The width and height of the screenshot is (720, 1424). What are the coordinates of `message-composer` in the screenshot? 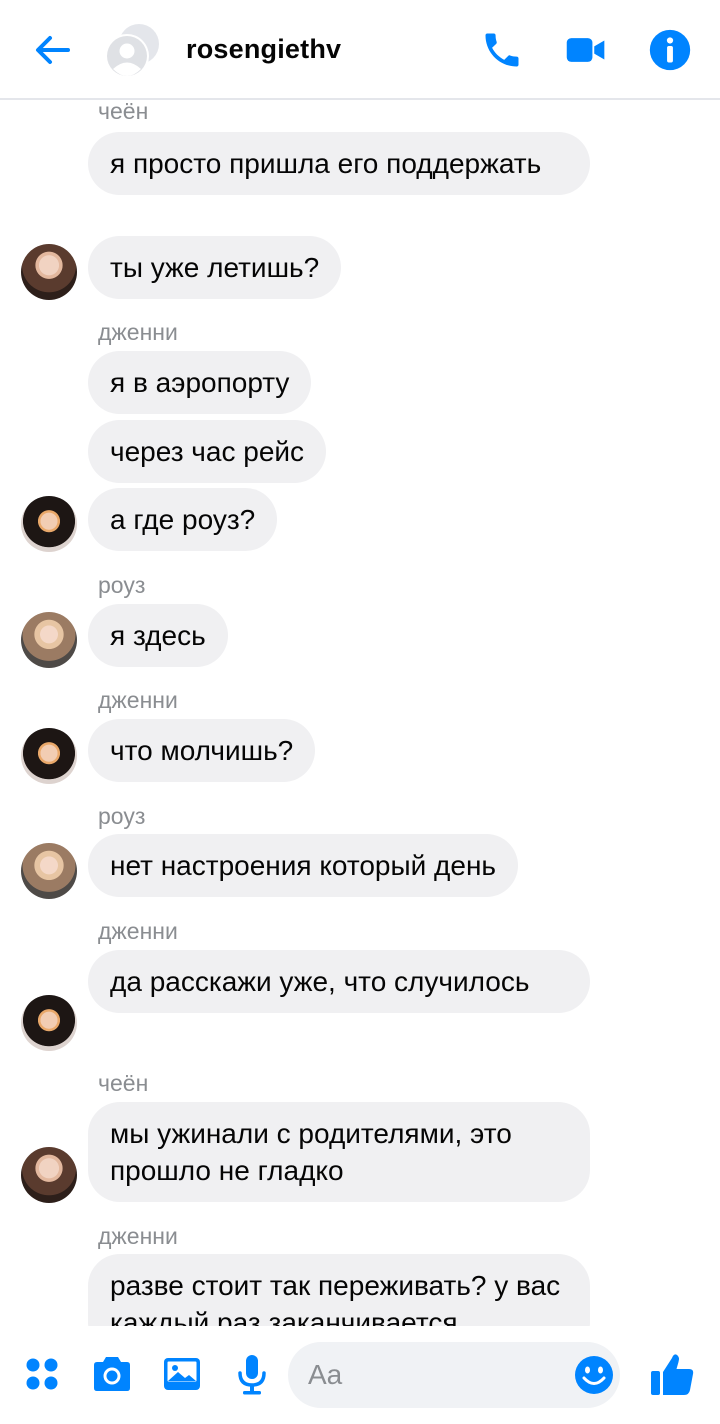 It's located at (360, 1375).